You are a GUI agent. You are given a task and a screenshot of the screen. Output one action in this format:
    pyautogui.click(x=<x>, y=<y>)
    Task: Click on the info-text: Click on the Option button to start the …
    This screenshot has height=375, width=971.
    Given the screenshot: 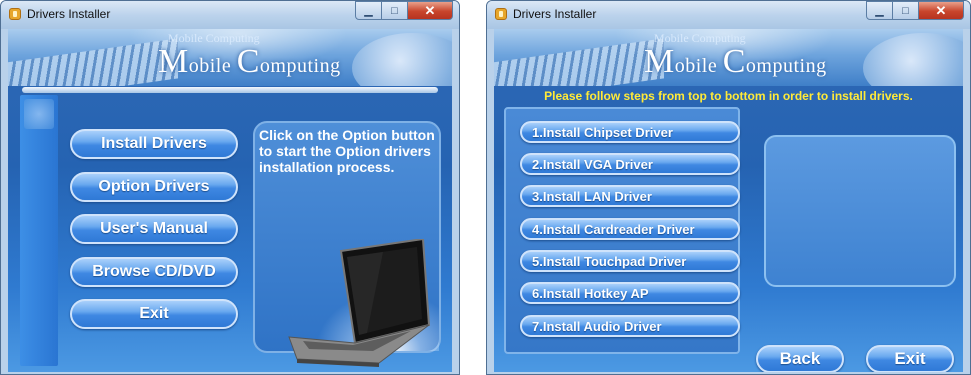 What is the action you would take?
    pyautogui.click(x=347, y=151)
    